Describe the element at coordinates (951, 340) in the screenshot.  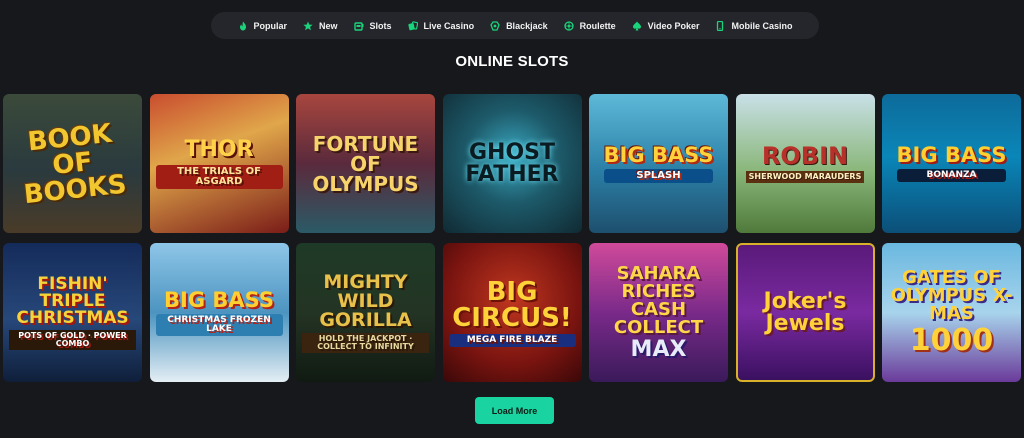
I see `game-subtitle: 1000` at that location.